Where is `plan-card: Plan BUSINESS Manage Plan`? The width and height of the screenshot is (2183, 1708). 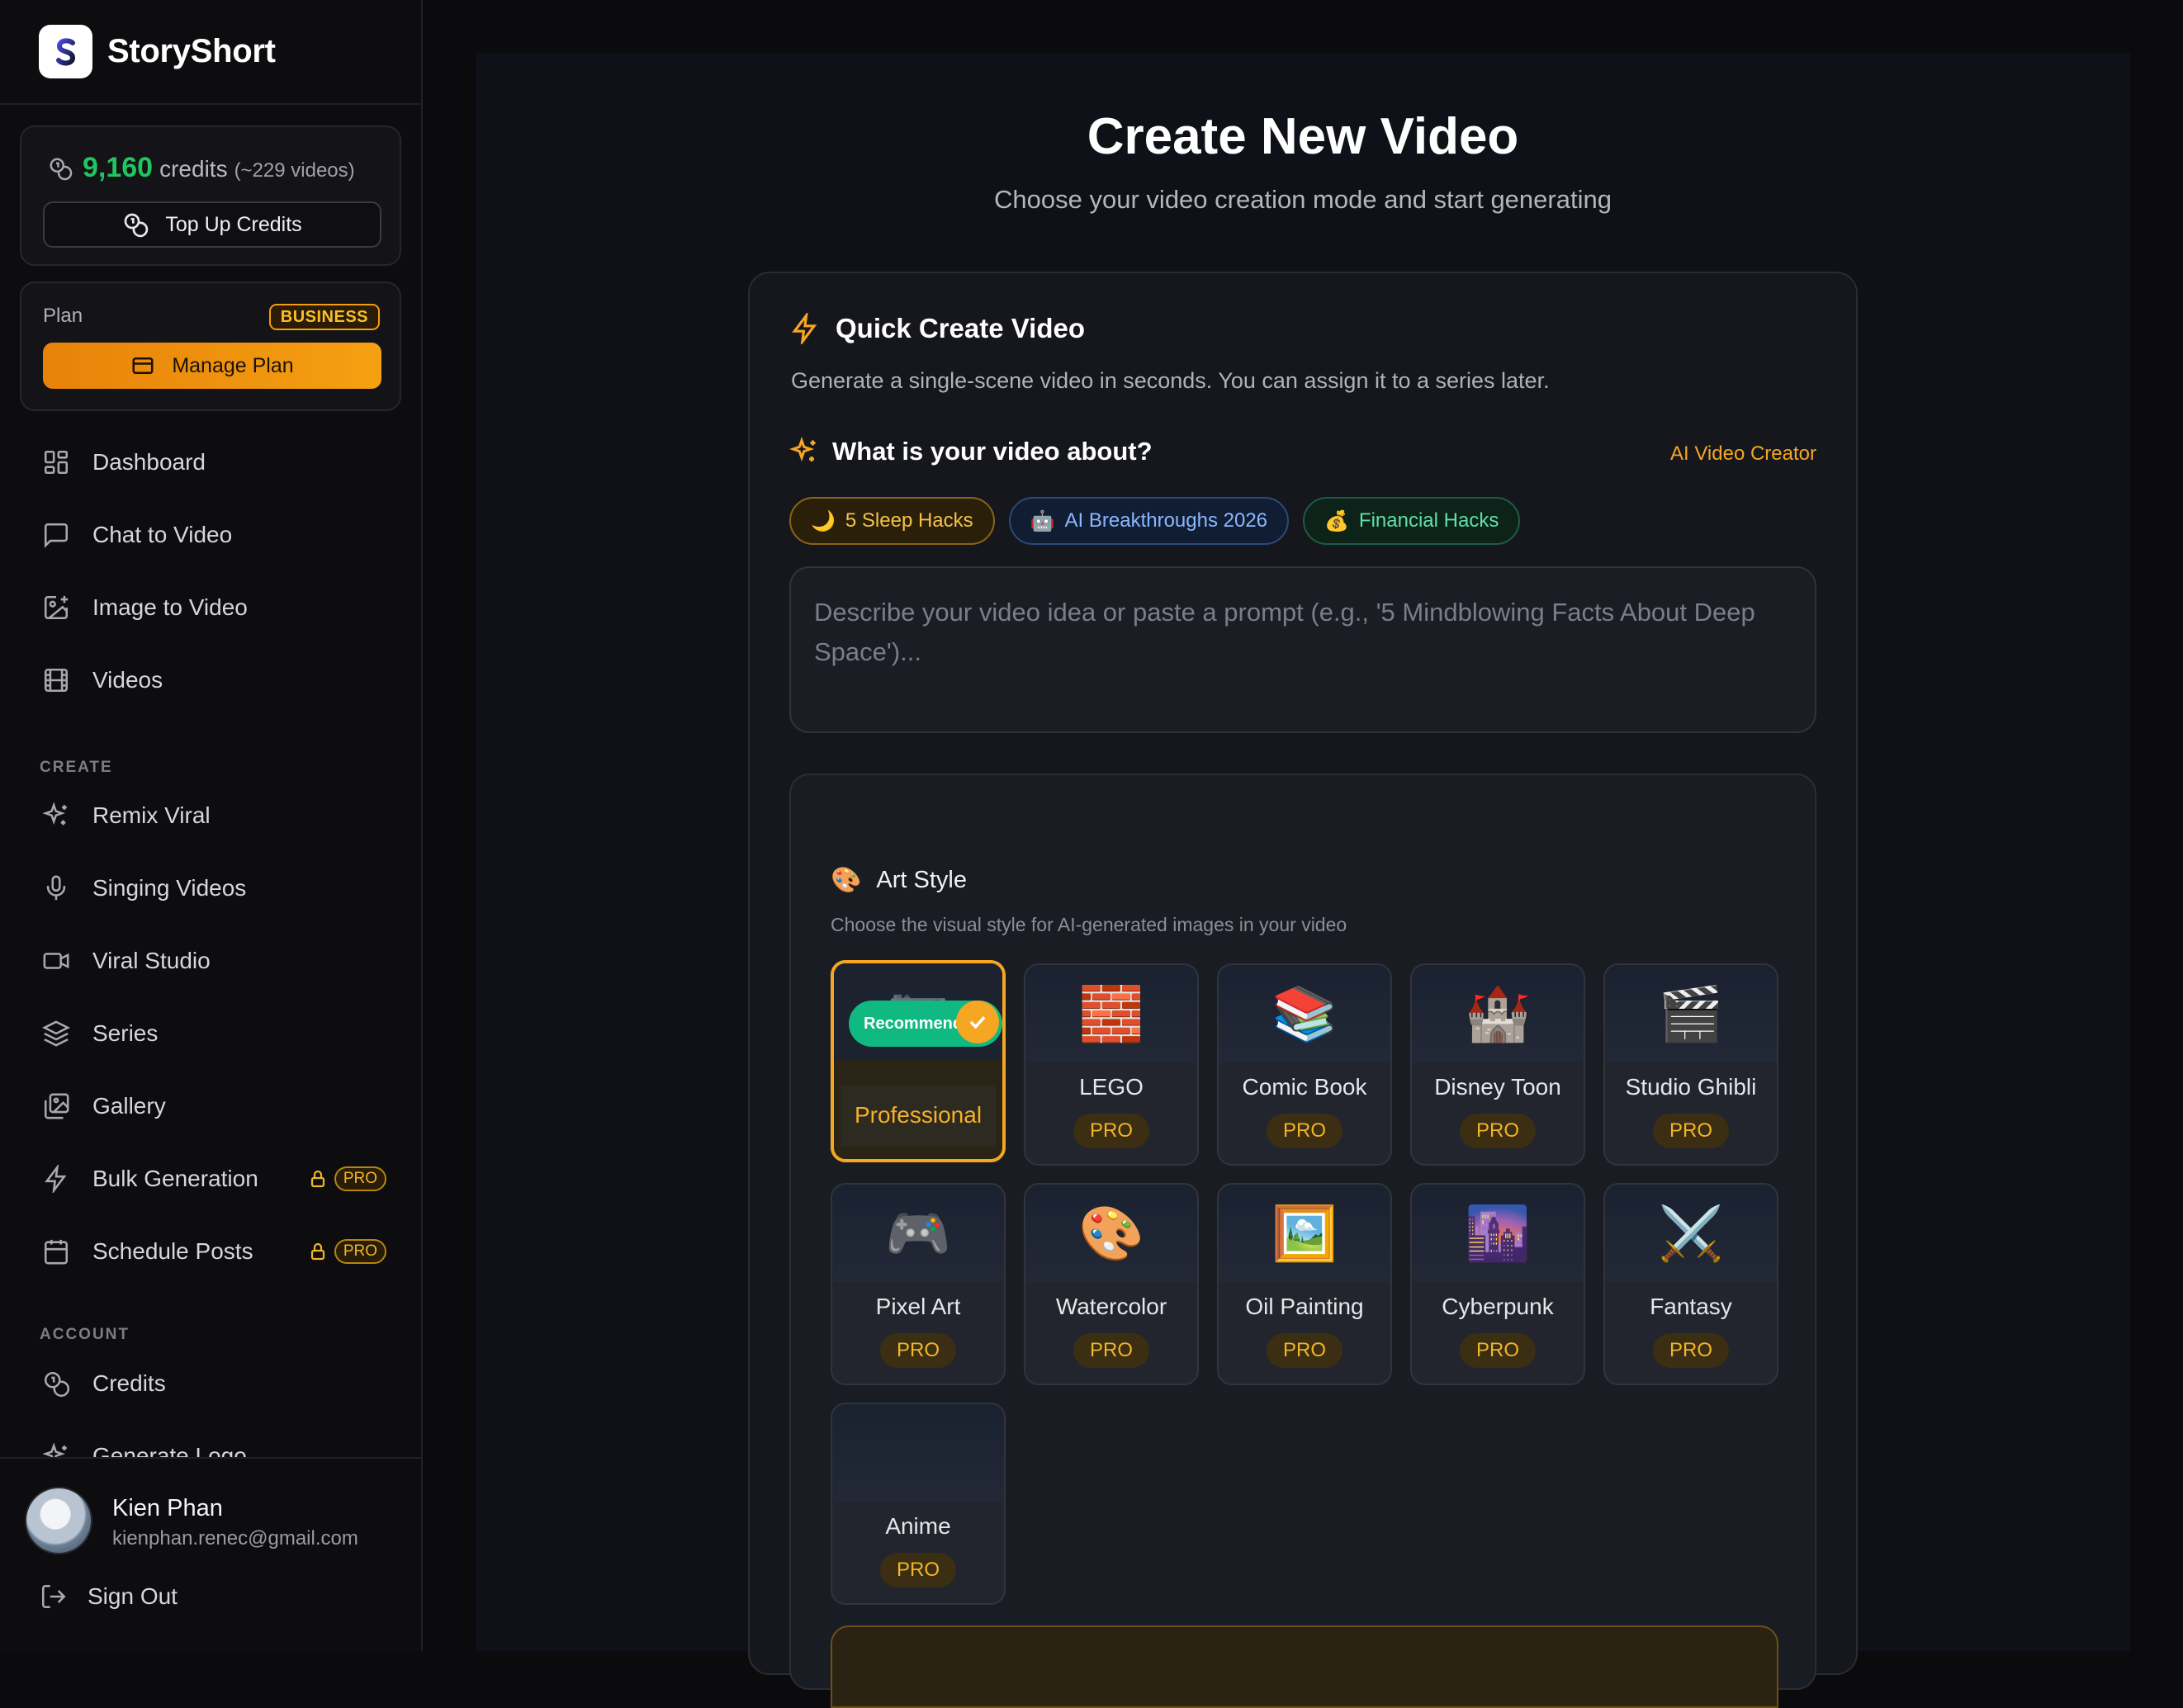 plan-card: Plan BUSINESS Manage Plan is located at coordinates (210, 346).